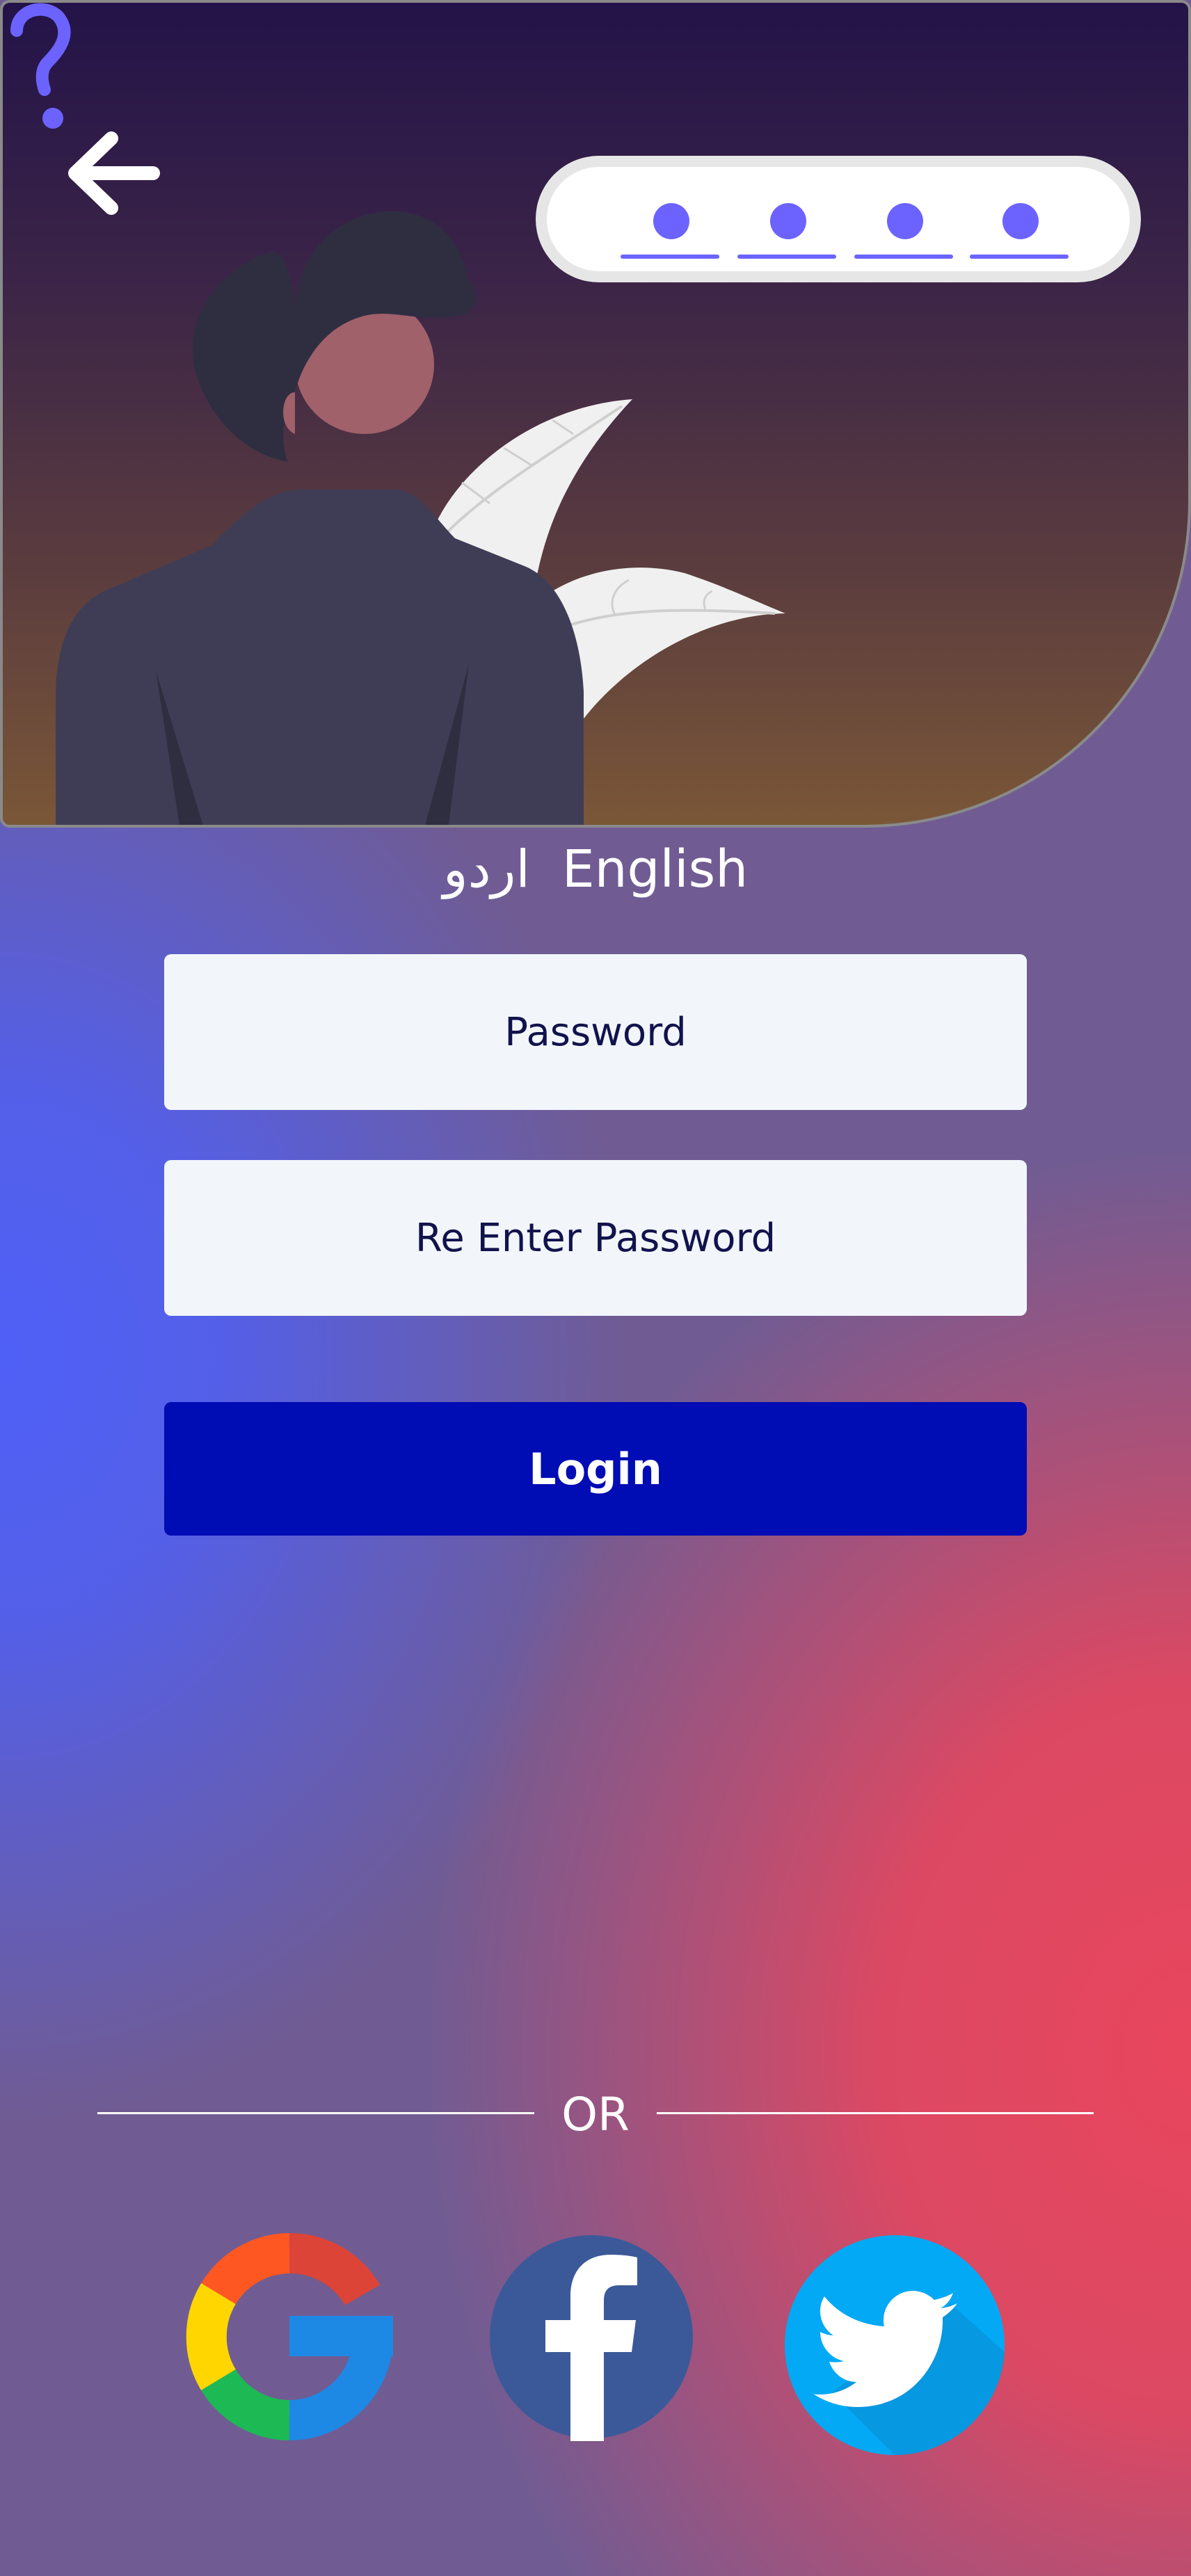 This screenshot has width=1191, height=2576. I want to click on twitter-login-button, so click(894, 2345).